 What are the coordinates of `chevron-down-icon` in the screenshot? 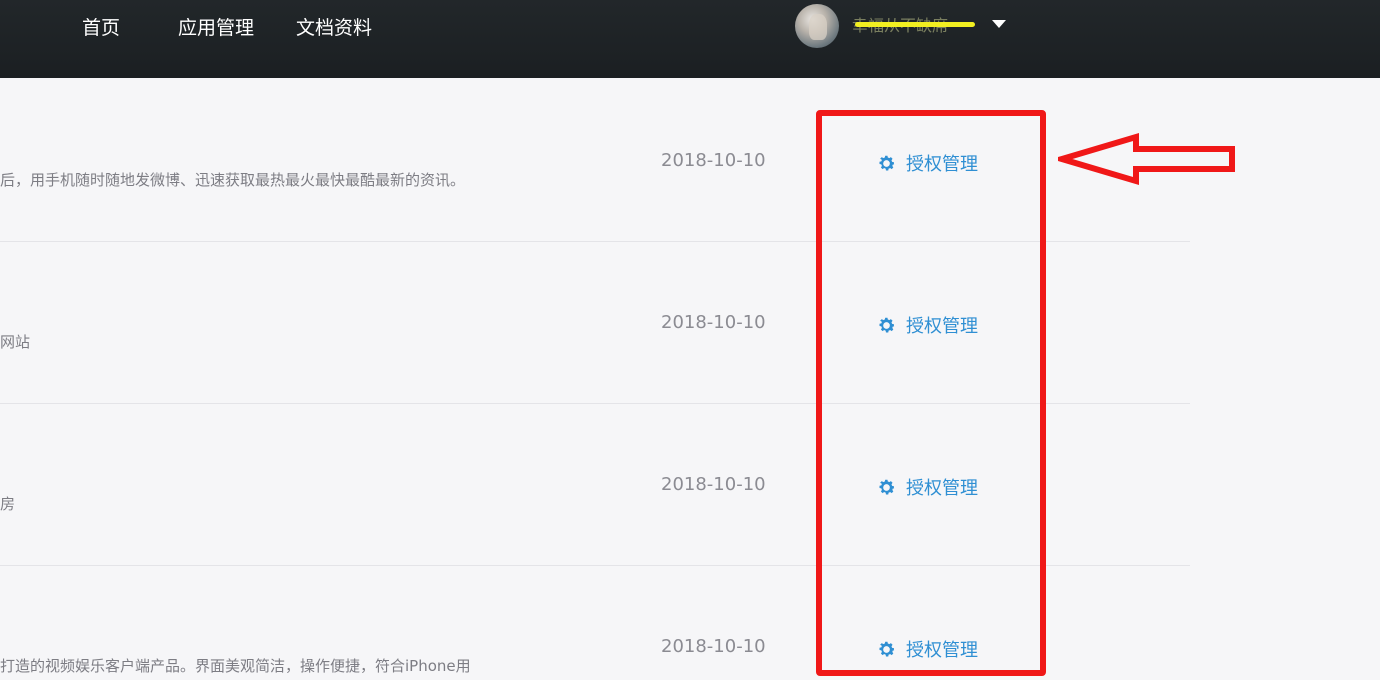 It's located at (999, 24).